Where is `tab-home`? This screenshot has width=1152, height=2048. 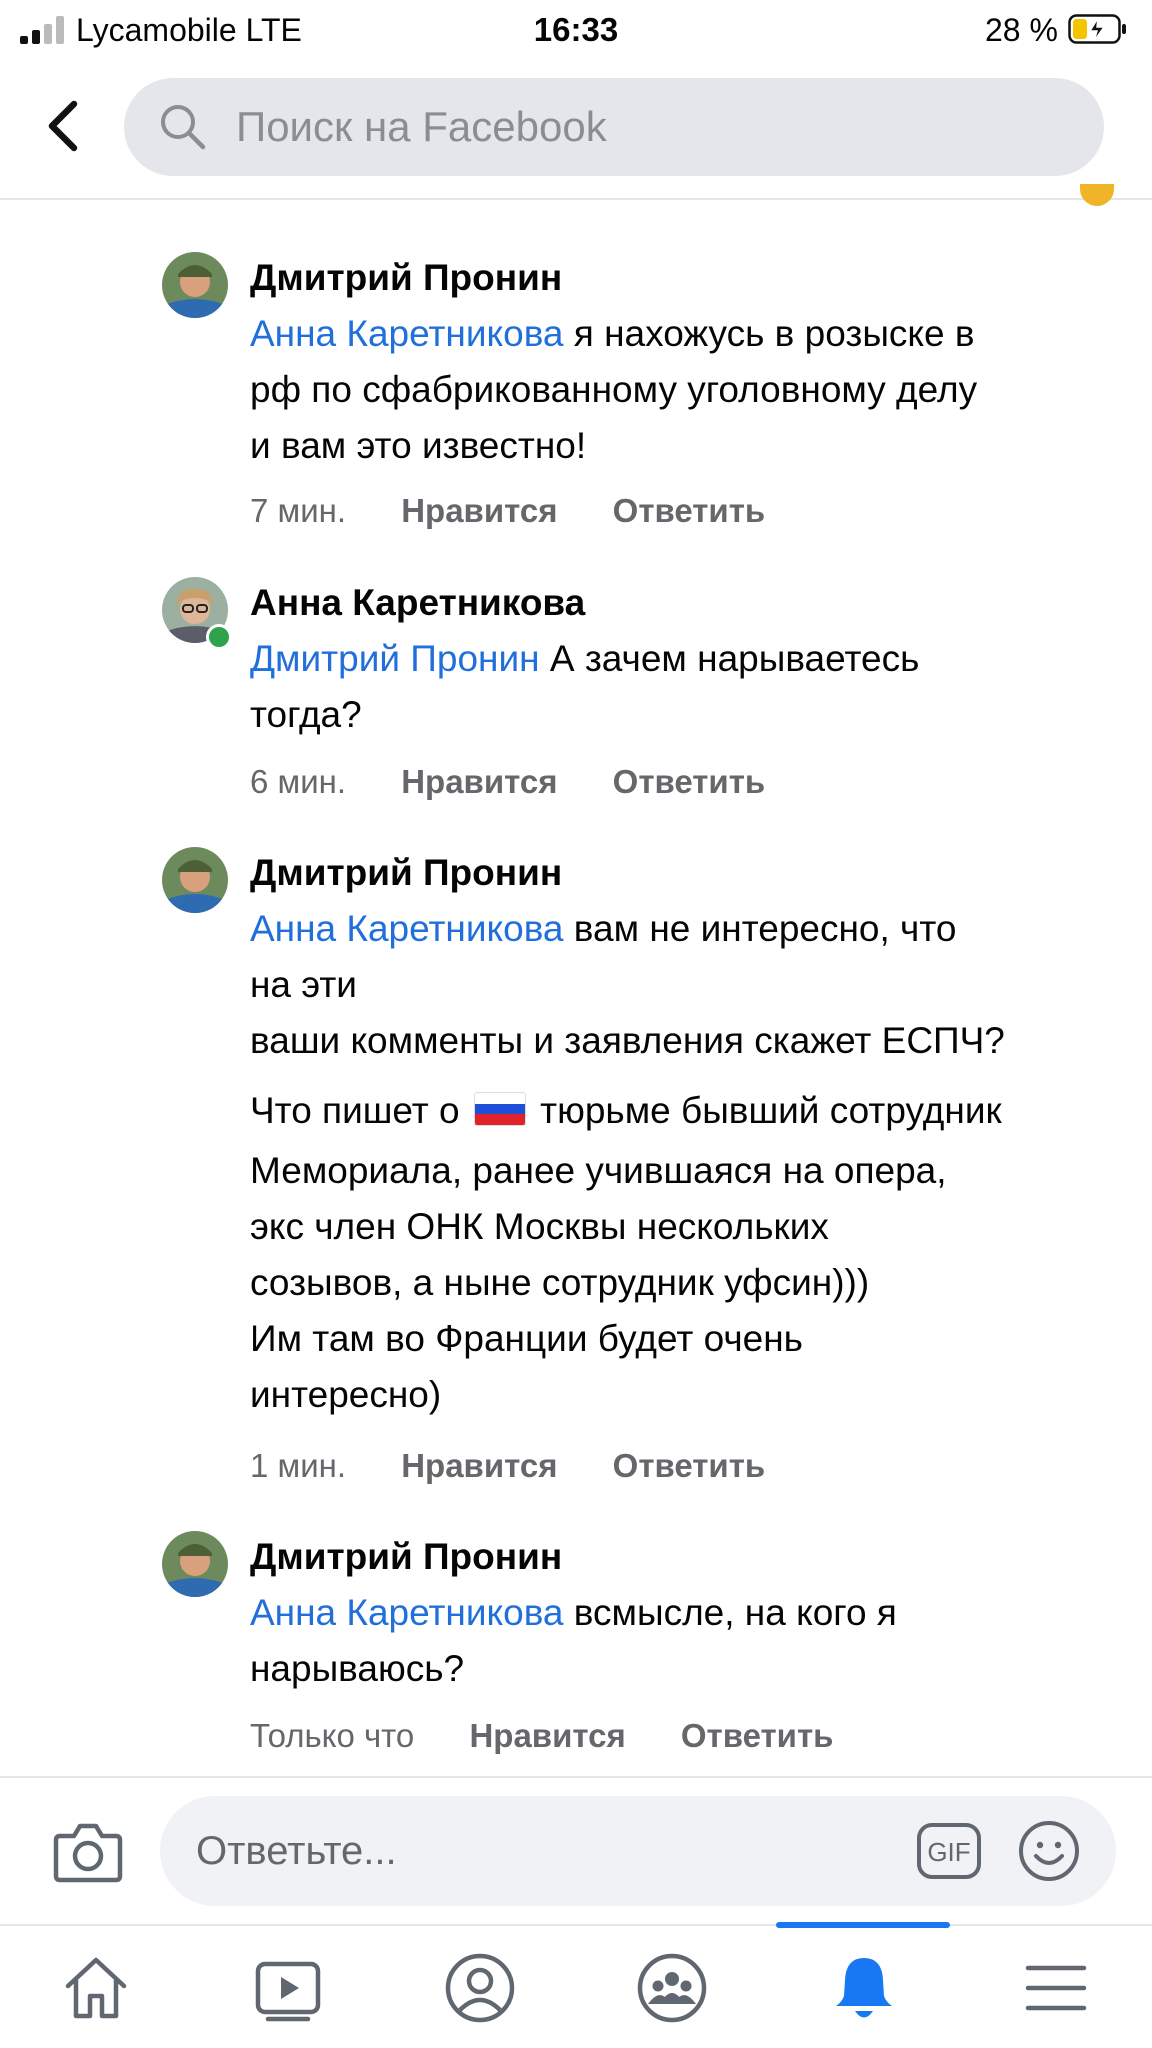 tab-home is located at coordinates (95, 1987).